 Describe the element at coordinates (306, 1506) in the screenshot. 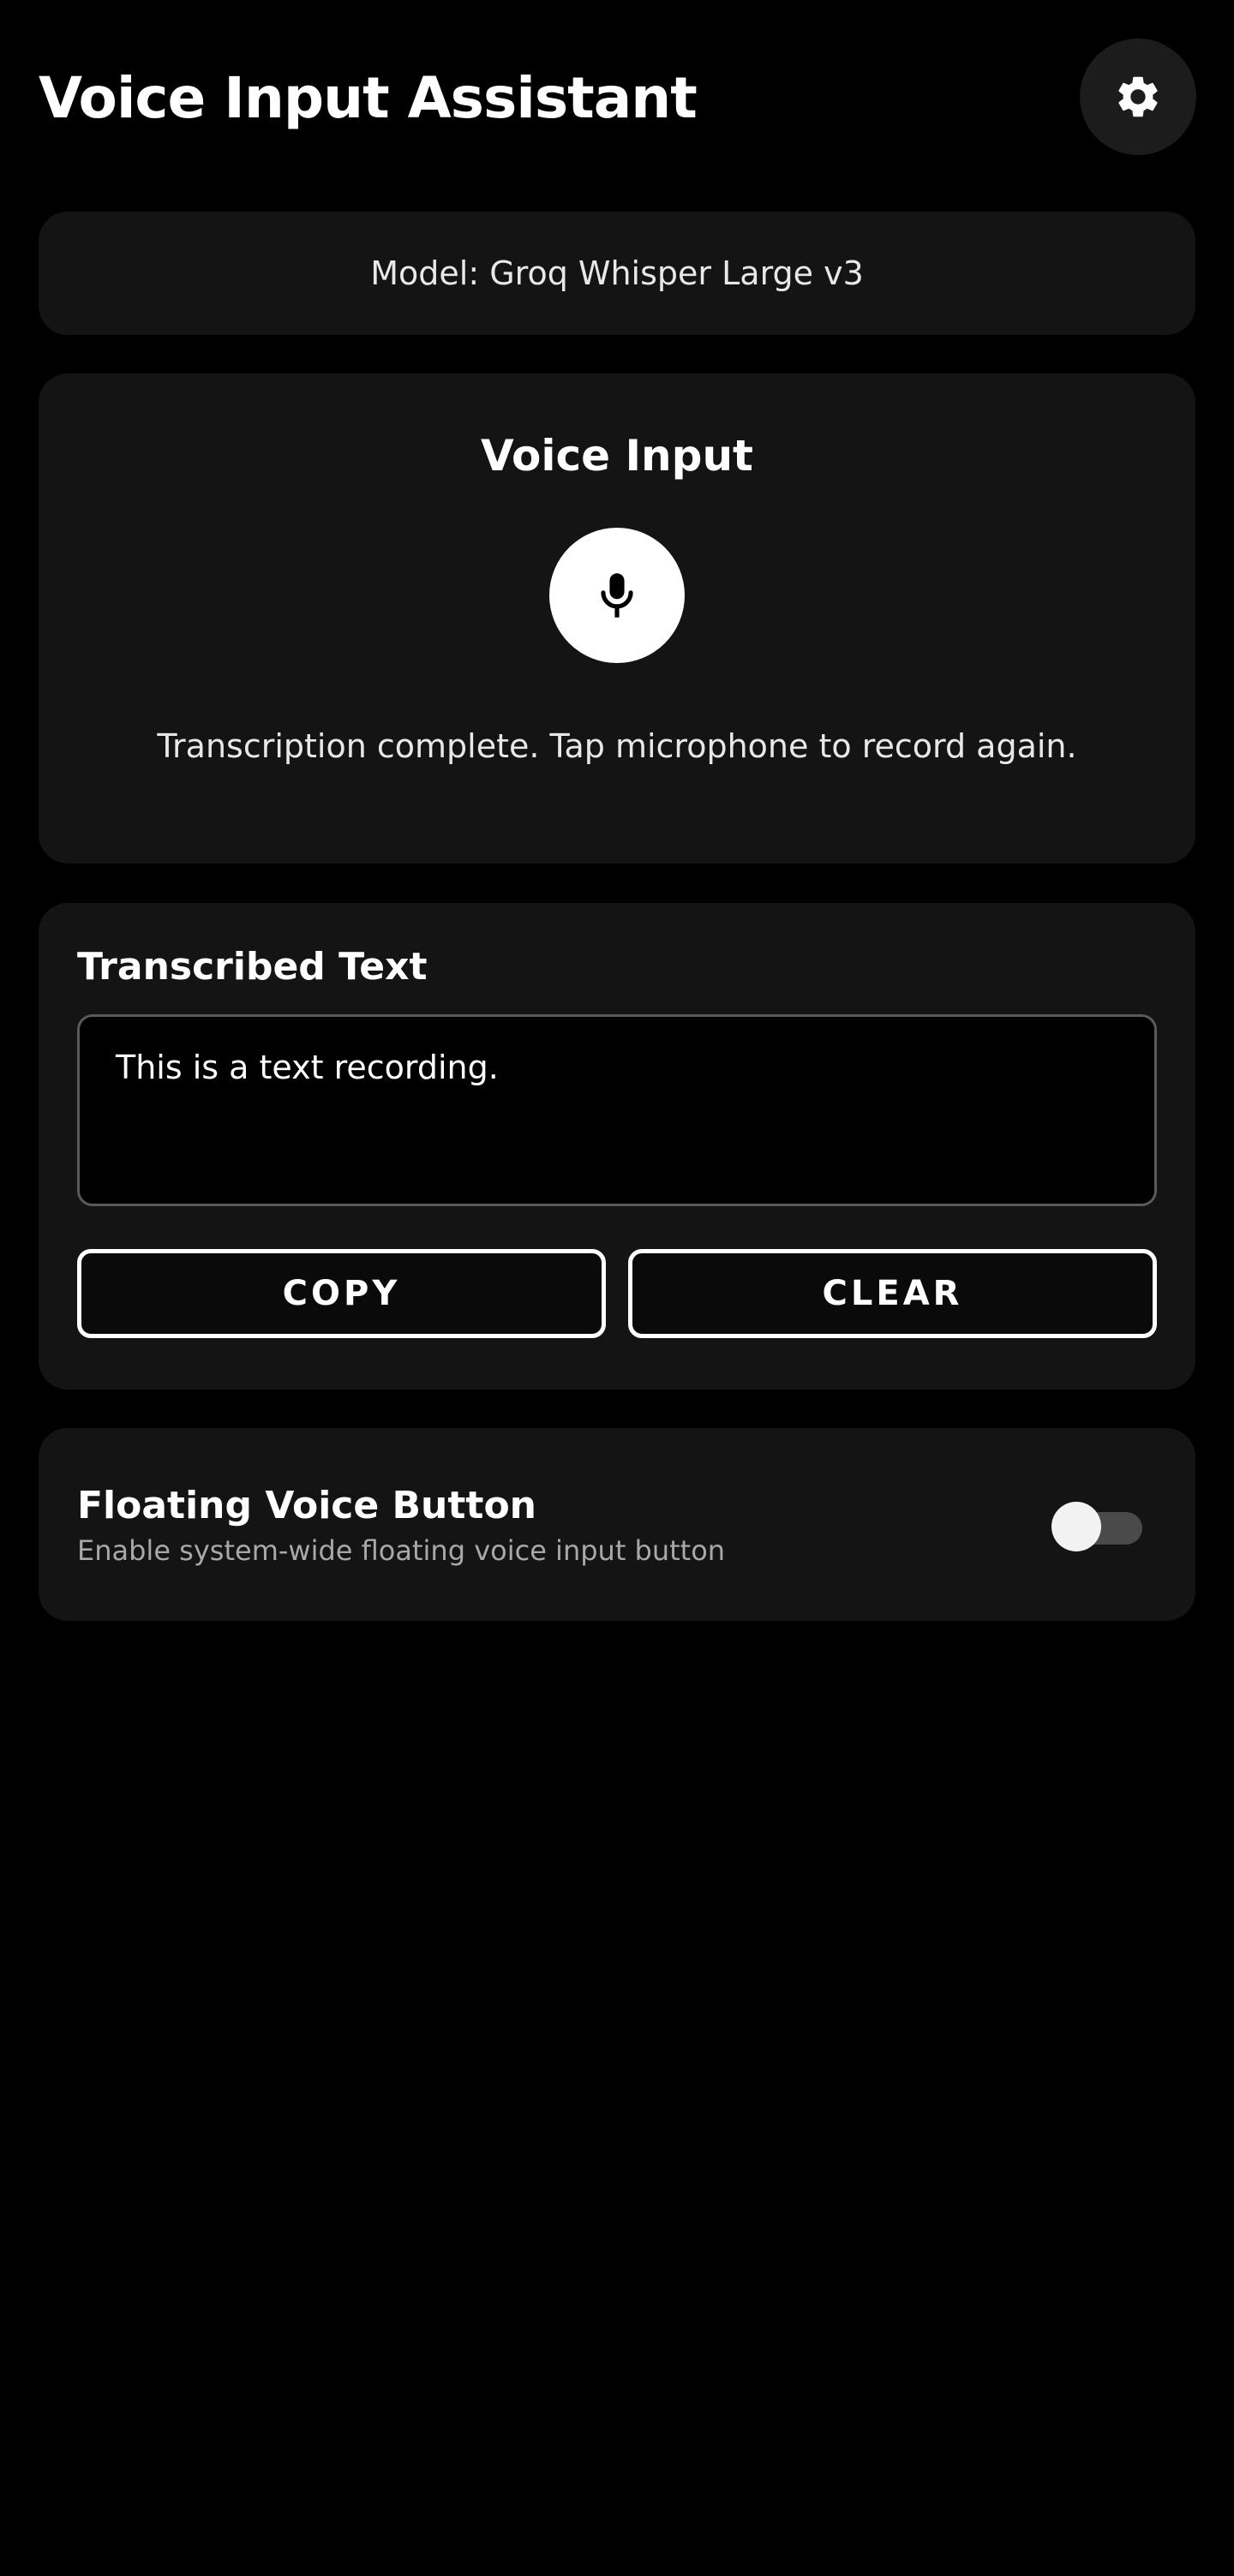

I see `floating-voice-heading: Floating Voice Button` at that location.